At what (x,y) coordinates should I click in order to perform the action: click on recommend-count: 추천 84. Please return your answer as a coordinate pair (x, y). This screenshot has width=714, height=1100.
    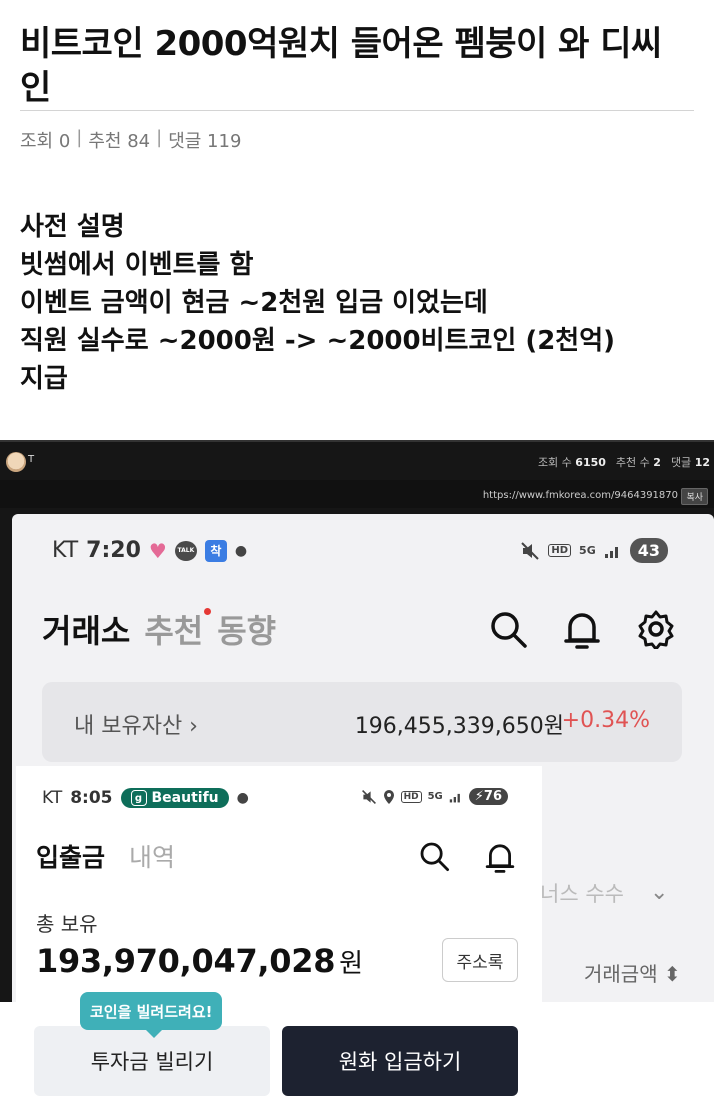
    Looking at the image, I should click on (119, 141).